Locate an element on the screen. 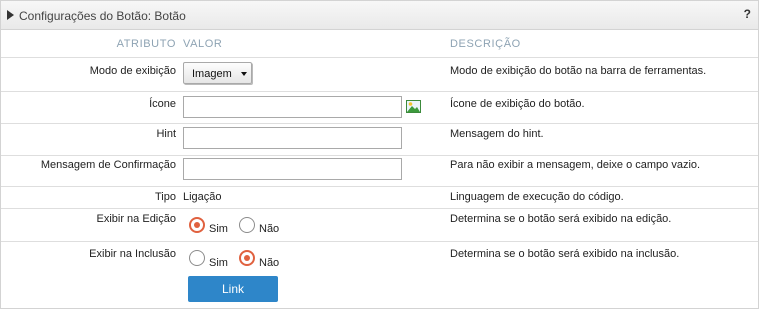 The height and width of the screenshot is (309, 759). help-icon: ? is located at coordinates (747, 14).